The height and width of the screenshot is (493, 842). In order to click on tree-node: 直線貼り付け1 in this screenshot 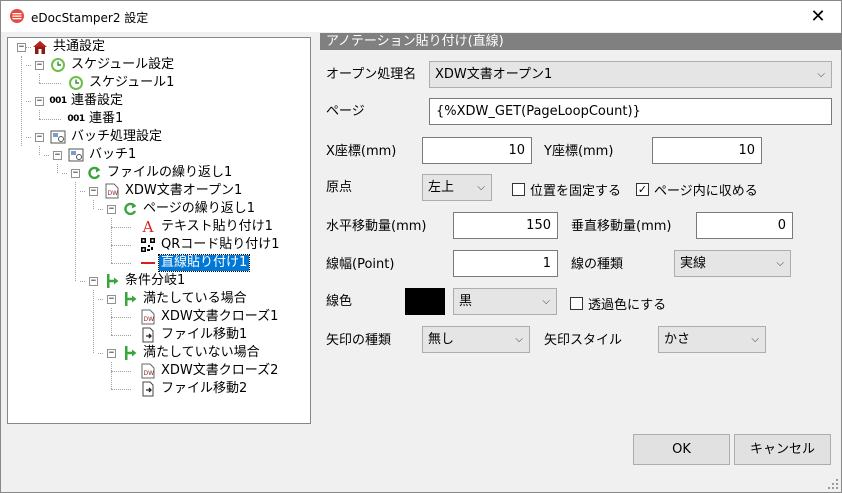, I will do `click(195, 263)`.